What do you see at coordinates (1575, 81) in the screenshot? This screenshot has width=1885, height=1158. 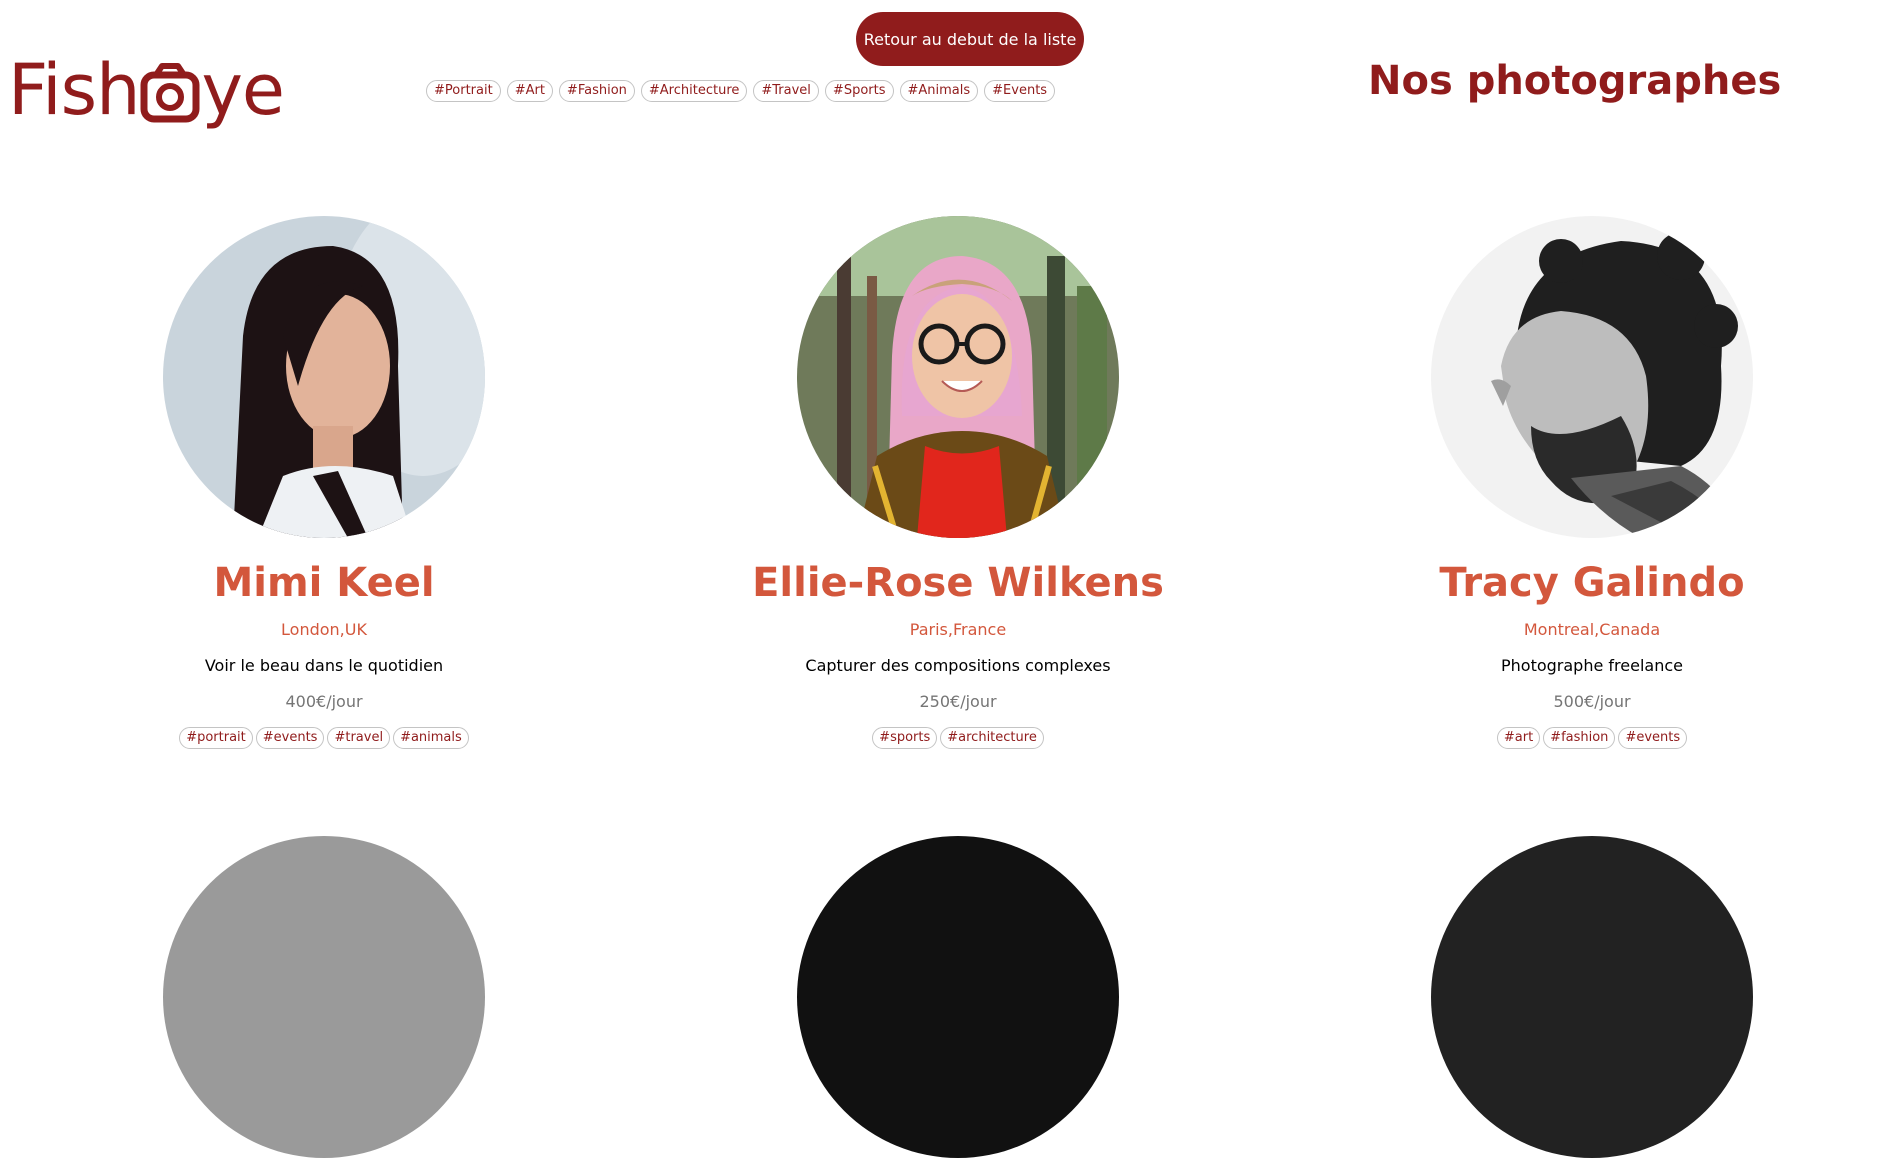 I see `page-title: Nos photographes` at bounding box center [1575, 81].